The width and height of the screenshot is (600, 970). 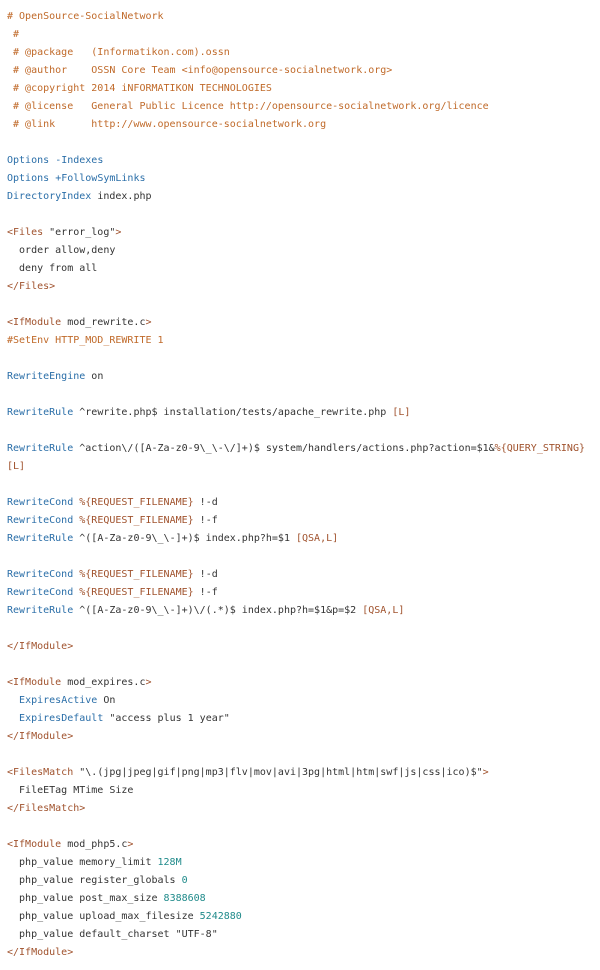 What do you see at coordinates (302, 287) in the screenshot?
I see `code-line: </Files>` at bounding box center [302, 287].